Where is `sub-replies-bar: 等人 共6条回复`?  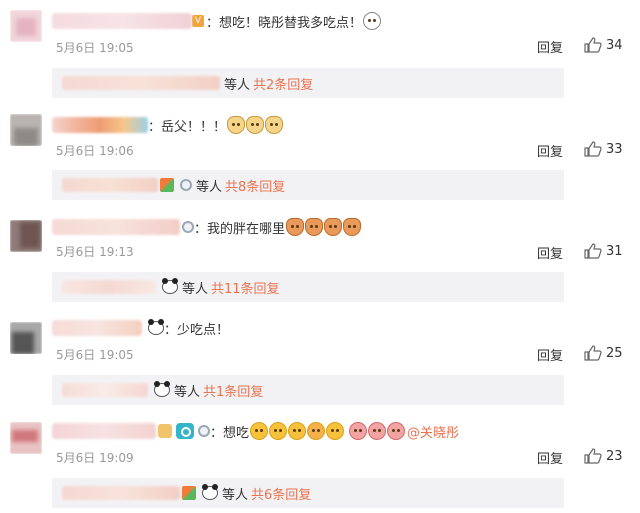 sub-replies-bar: 等人 共6条回复 is located at coordinates (308, 493).